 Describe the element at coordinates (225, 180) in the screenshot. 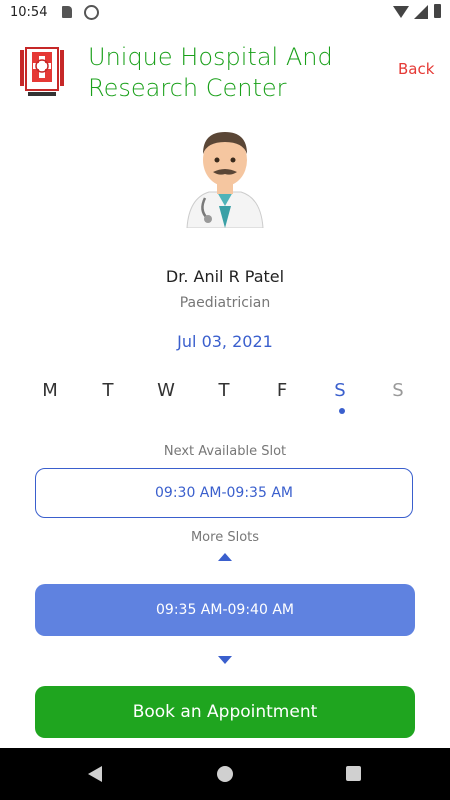

I see `doctor-avatar` at that location.